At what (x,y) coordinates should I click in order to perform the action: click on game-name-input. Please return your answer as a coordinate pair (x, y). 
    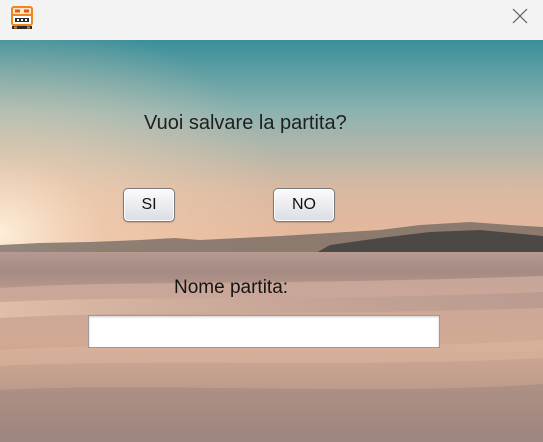
    Looking at the image, I should click on (264, 331).